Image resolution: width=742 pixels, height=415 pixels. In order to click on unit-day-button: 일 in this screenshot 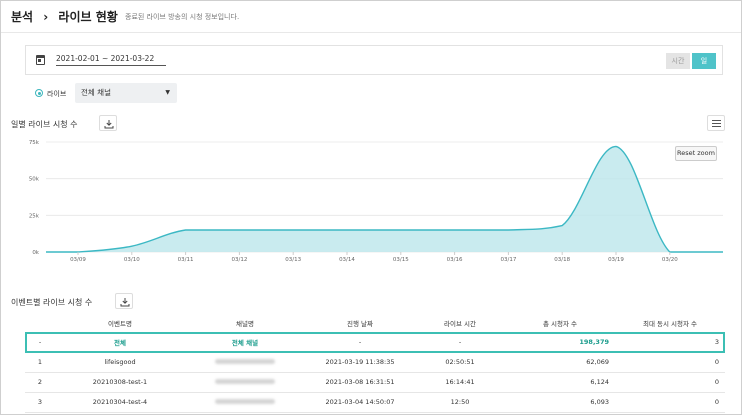, I will do `click(704, 61)`.